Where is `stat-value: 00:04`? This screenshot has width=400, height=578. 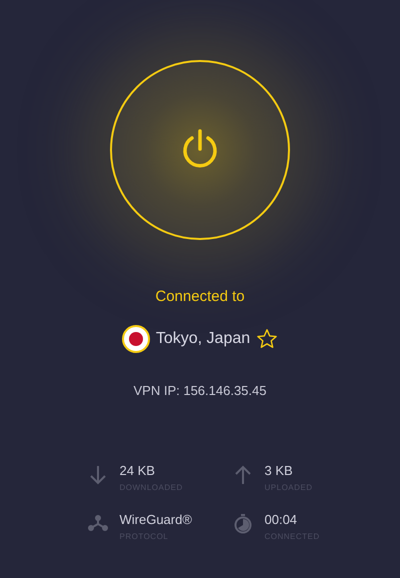
stat-value: 00:04 is located at coordinates (281, 519).